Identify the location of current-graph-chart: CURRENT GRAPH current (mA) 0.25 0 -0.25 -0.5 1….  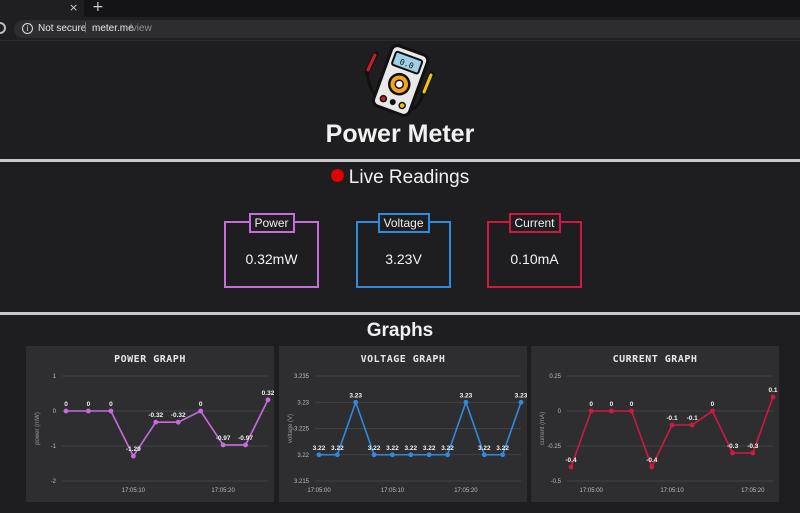
(659, 424).